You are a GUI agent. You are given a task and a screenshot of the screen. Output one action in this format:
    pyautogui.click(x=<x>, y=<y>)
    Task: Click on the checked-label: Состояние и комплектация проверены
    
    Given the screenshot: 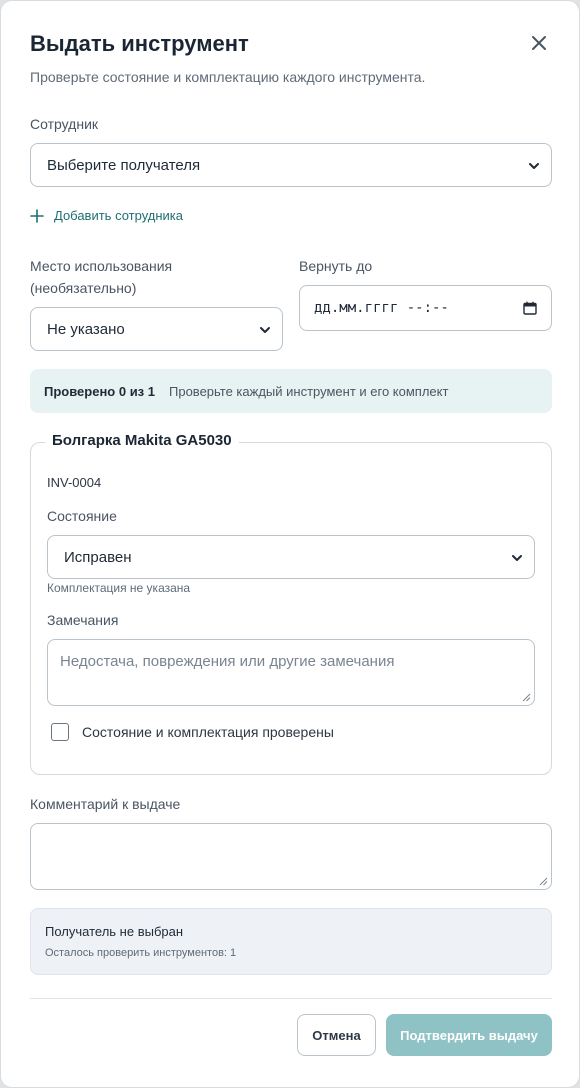 What is the action you would take?
    pyautogui.click(x=208, y=732)
    